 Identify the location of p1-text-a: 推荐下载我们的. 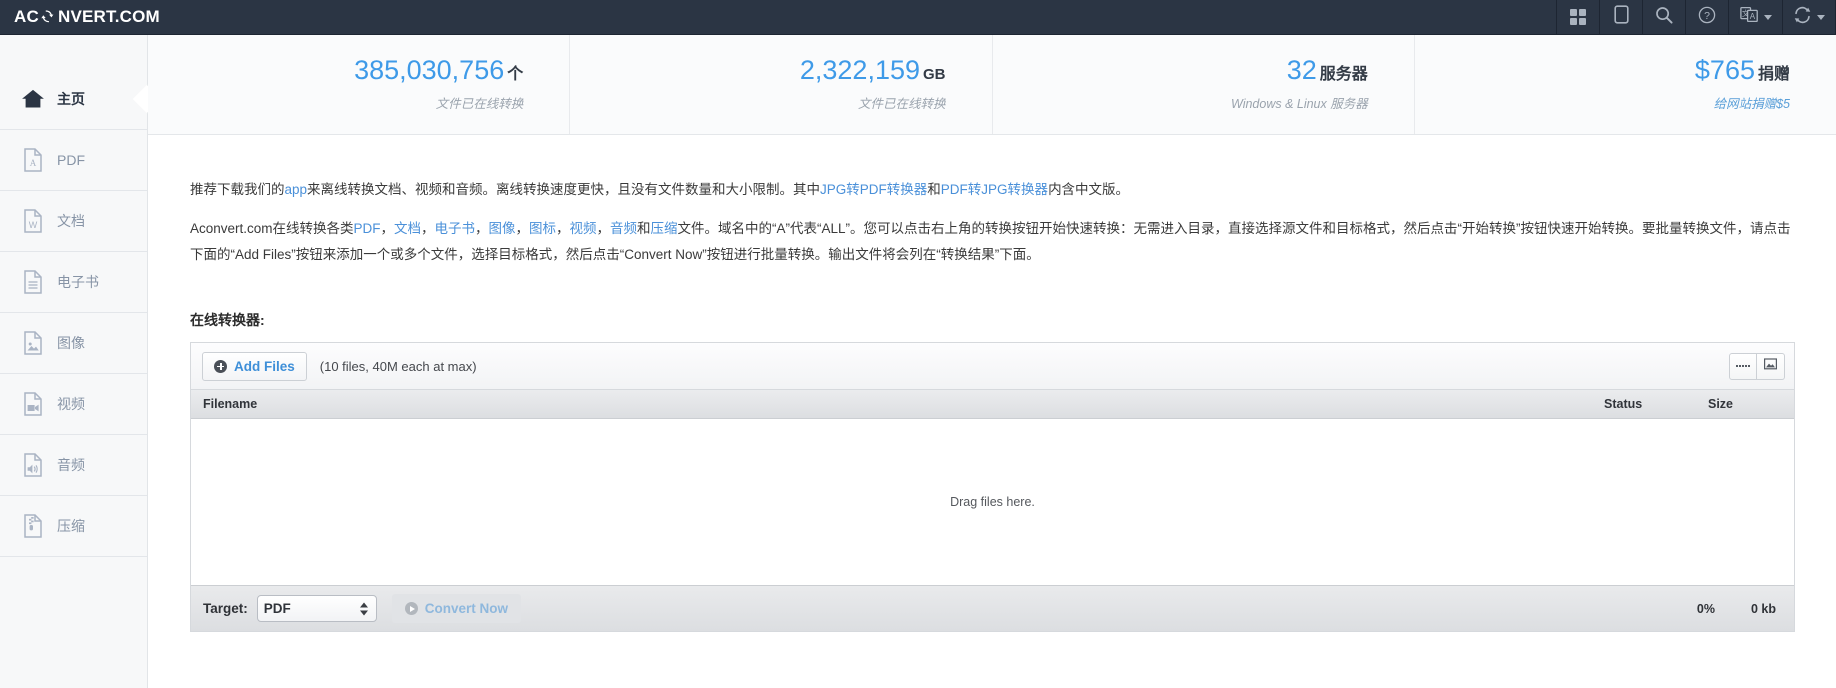
(237, 189).